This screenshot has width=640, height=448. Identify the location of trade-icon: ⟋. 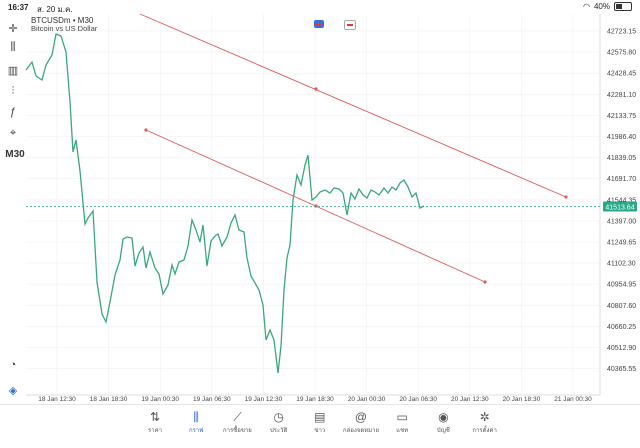
(237, 417).